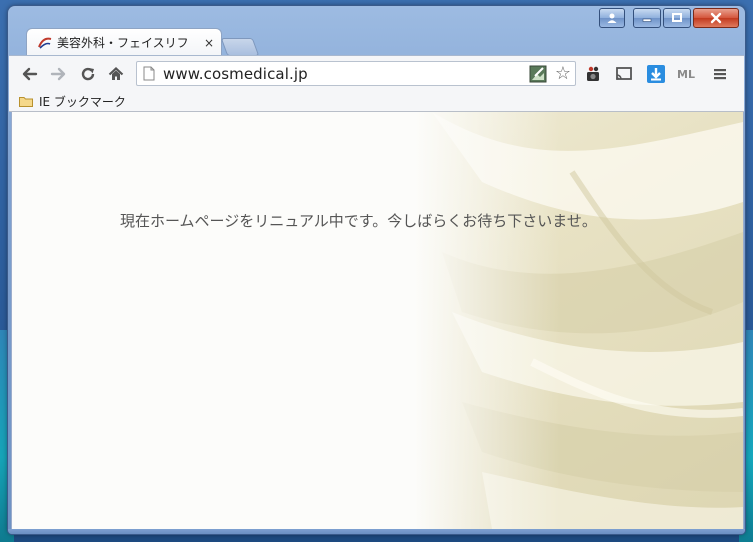  I want to click on toolbar: www.cosmedical.jp ☆ ML, so click(376, 72).